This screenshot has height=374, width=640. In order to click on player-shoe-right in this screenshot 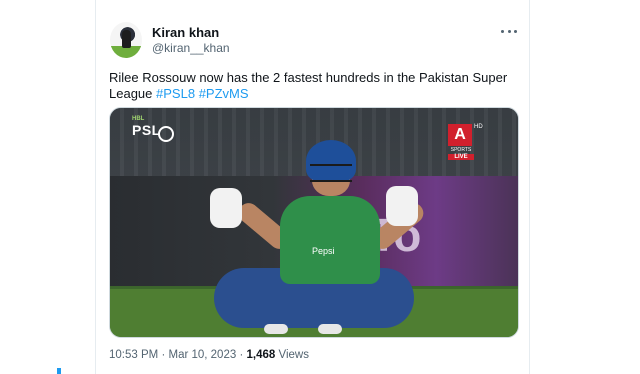, I will do `click(330, 329)`.